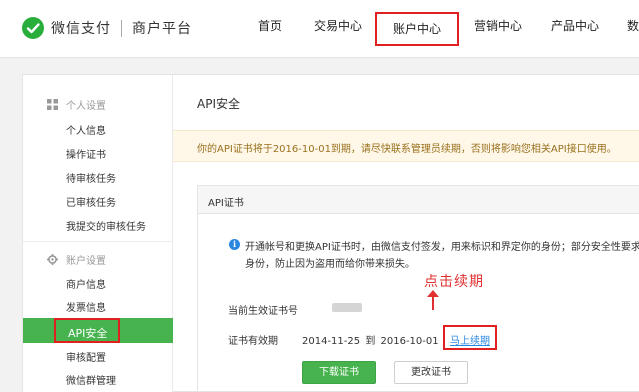 Image resolution: width=639 pixels, height=392 pixels. What do you see at coordinates (33, 28) in the screenshot?
I see `wechat-pay-logo-icon` at bounding box center [33, 28].